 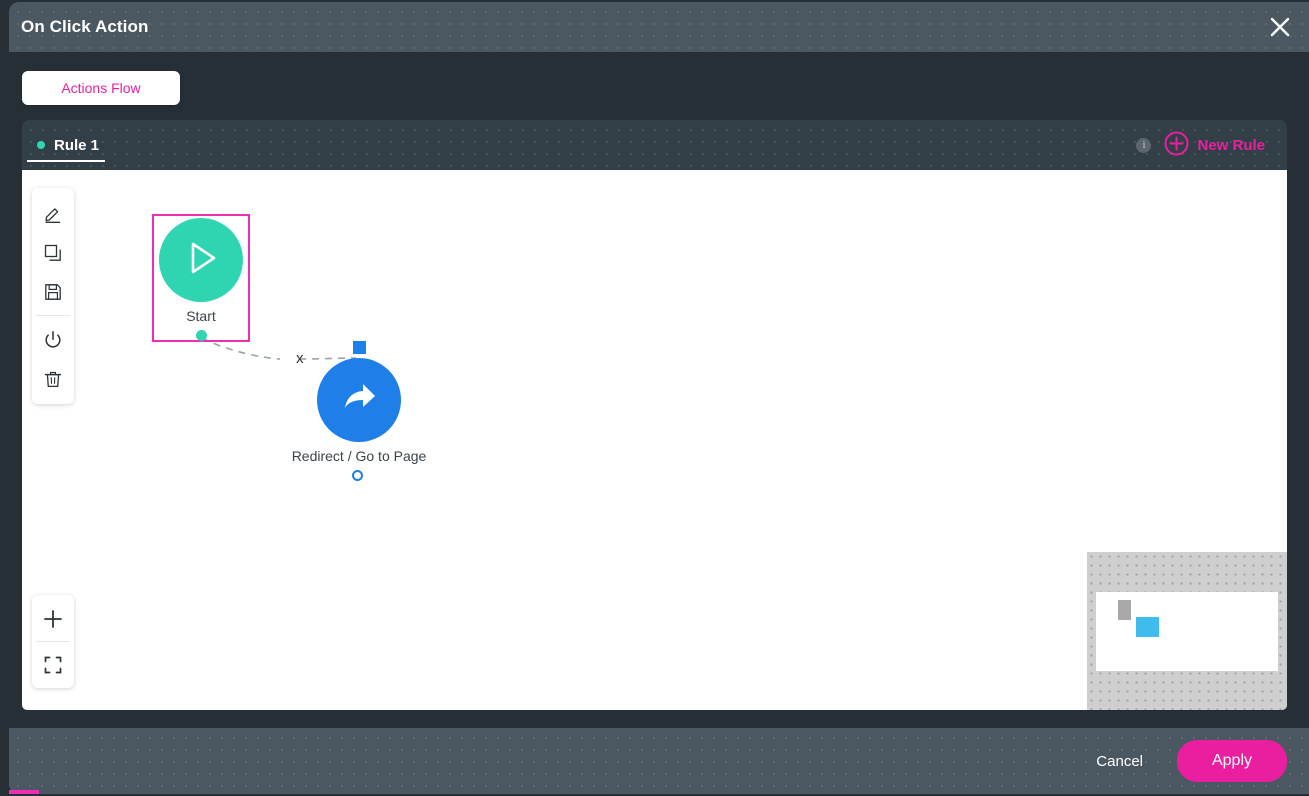 I want to click on minimap-node-redirect, so click(x=1147, y=627).